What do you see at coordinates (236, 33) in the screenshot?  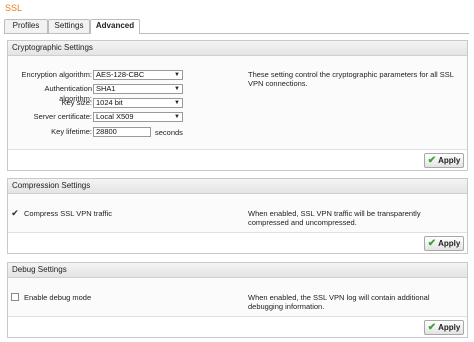 I see `tab-divider` at bounding box center [236, 33].